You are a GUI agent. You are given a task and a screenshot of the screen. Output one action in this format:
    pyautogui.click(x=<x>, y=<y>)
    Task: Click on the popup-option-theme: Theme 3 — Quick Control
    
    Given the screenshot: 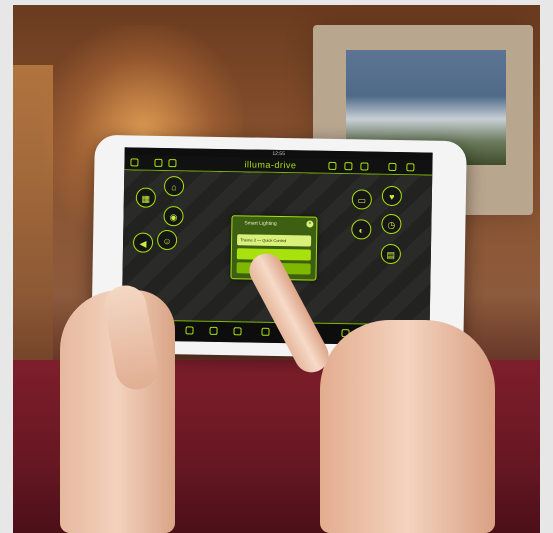 What is the action you would take?
    pyautogui.click(x=274, y=240)
    